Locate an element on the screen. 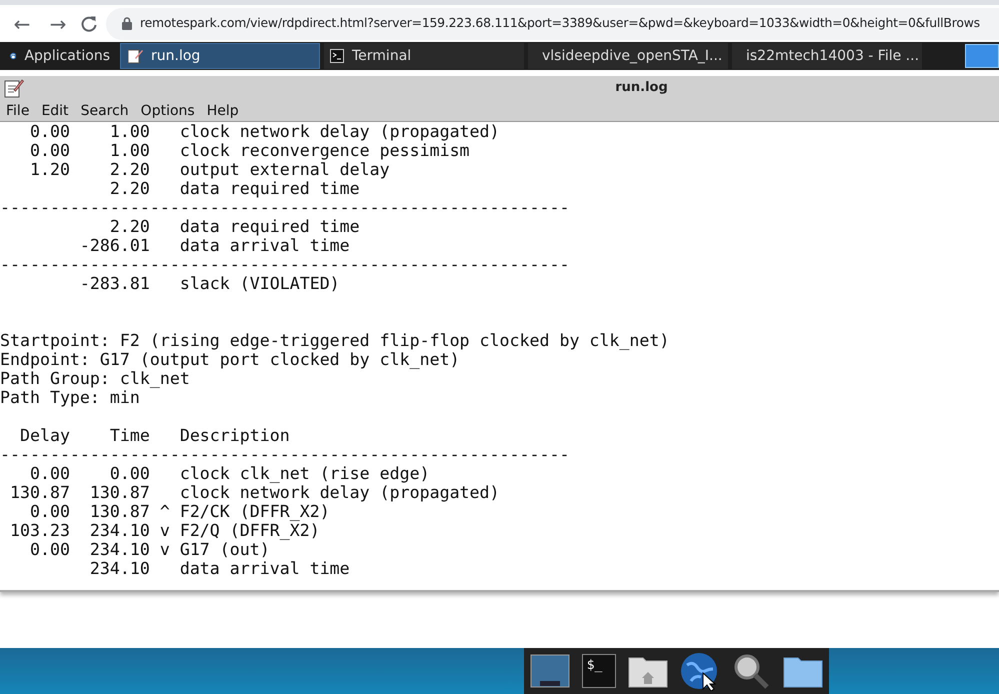 The height and width of the screenshot is (694, 999). taskbar-button: Applications is located at coordinates (60, 56).